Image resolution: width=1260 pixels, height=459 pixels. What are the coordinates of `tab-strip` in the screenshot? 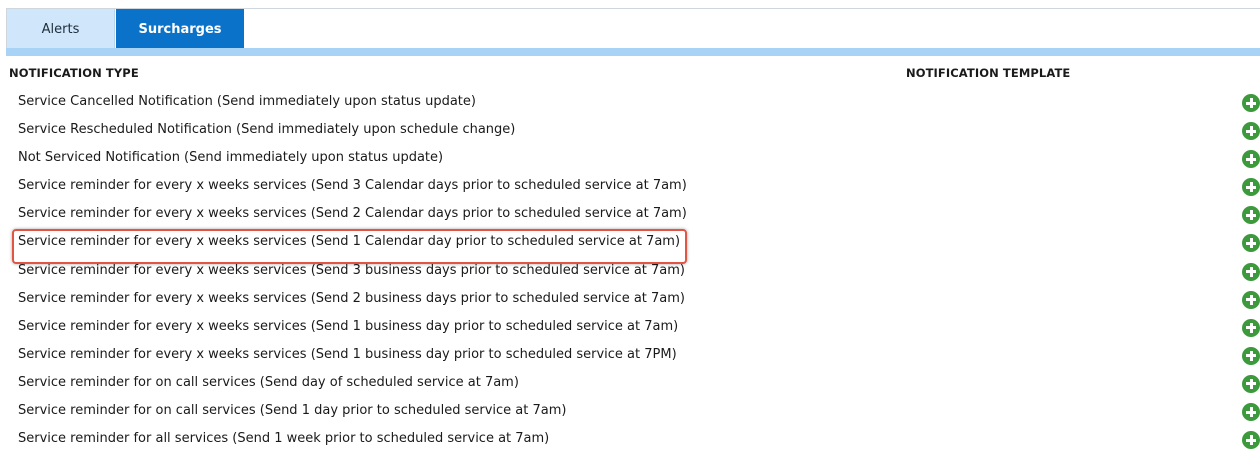 It's located at (633, 52).